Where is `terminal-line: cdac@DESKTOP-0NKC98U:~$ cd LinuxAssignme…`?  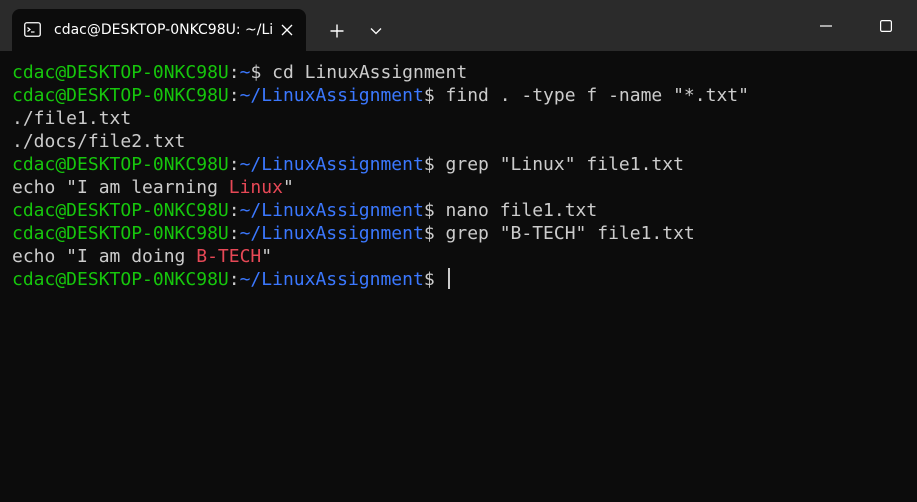 terminal-line: cdac@DESKTOP-0NKC98U:~$ cd LinuxAssignme… is located at coordinates (464, 72).